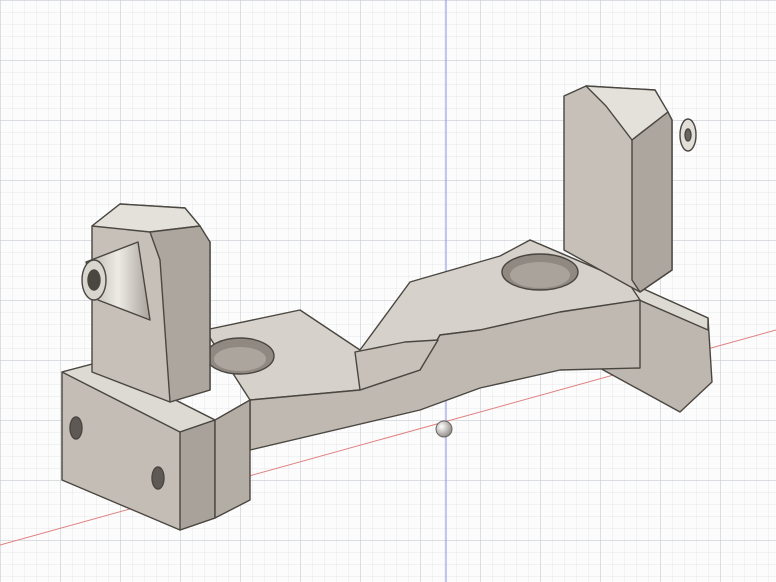 The image size is (776, 582). I want to click on left-pivot-hole, so click(94, 280).